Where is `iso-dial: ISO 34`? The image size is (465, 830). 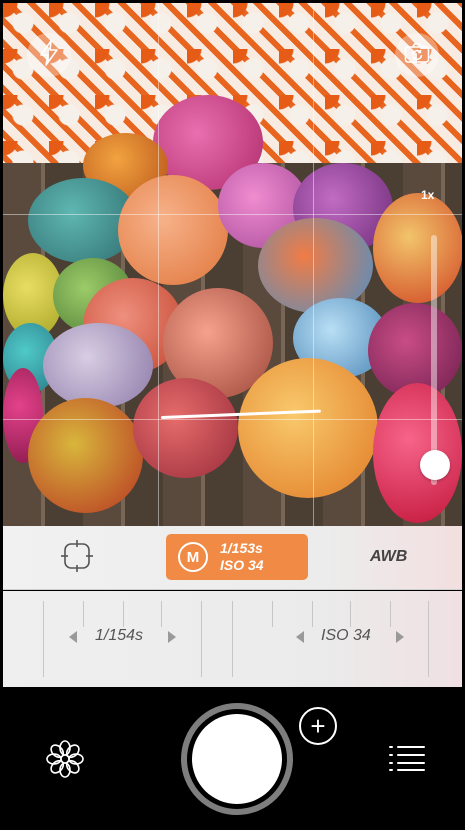 iso-dial: ISO 34 is located at coordinates (347, 639).